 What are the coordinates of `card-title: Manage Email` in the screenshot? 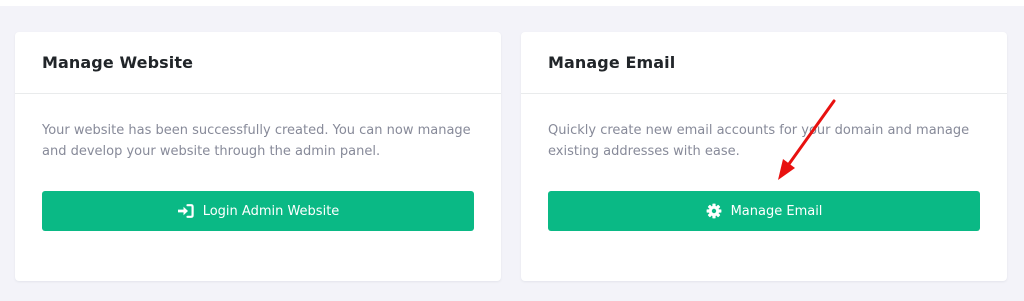 It's located at (612, 62).